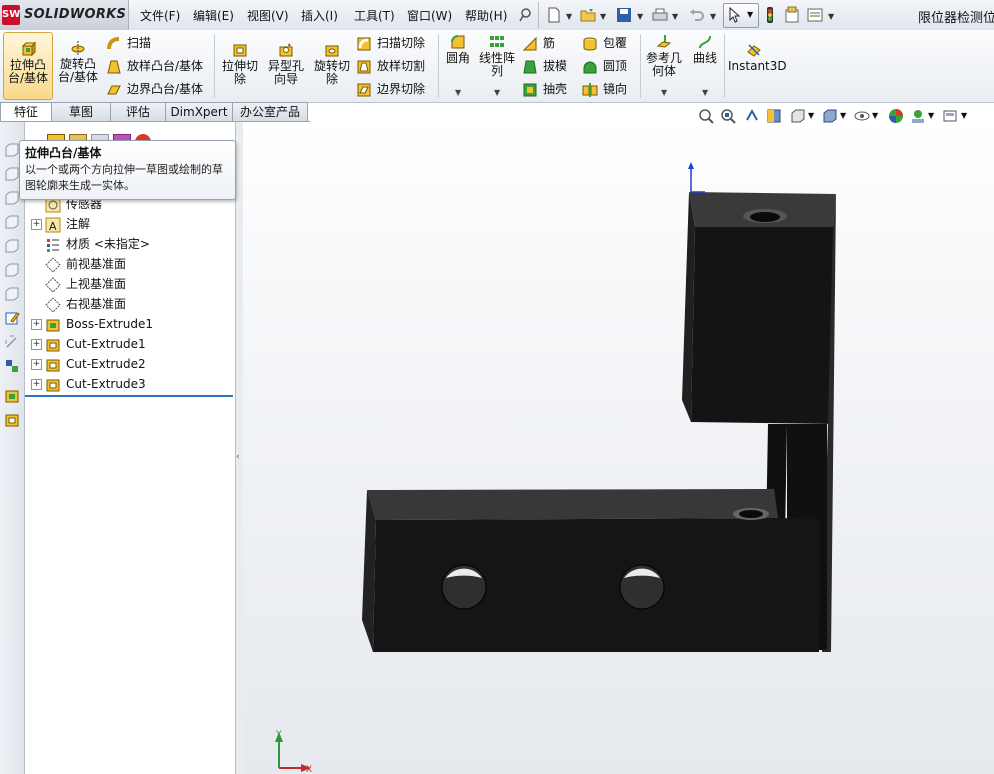  I want to click on file-properties-icon, so click(792, 15).